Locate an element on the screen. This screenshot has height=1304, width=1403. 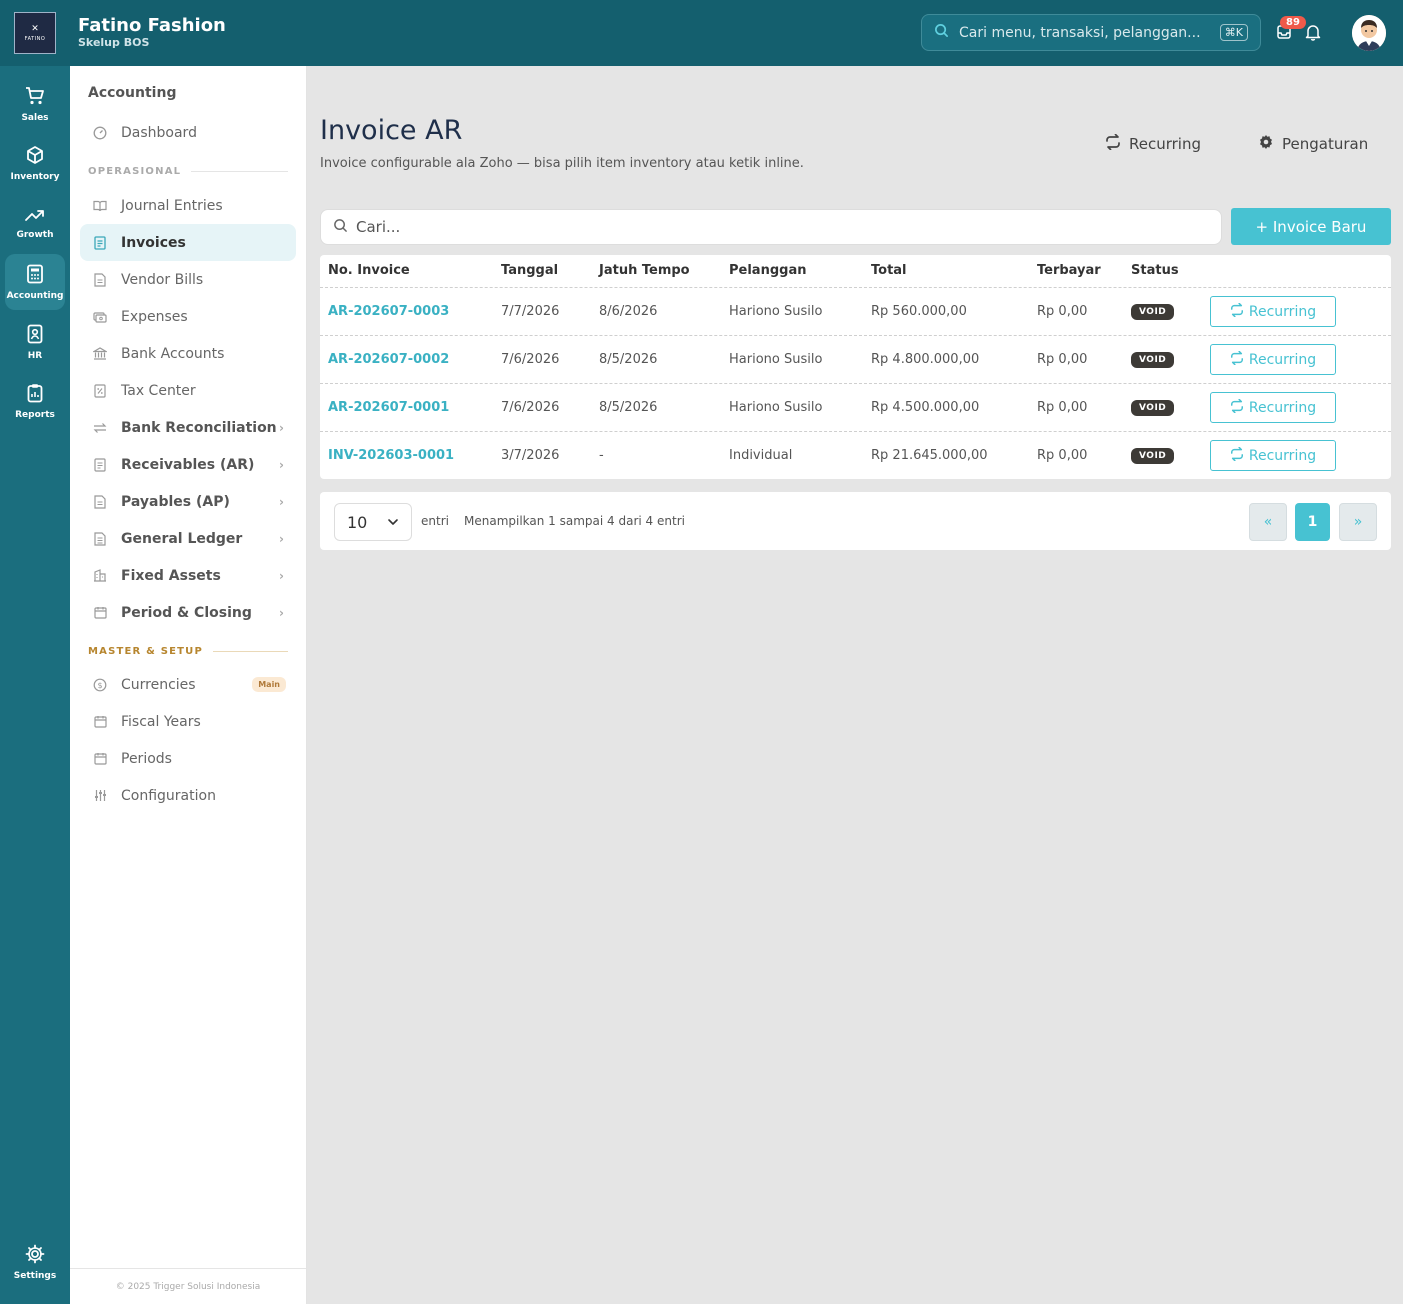
sidebar-item-general-ledger: General Ledger › is located at coordinates (188, 538).